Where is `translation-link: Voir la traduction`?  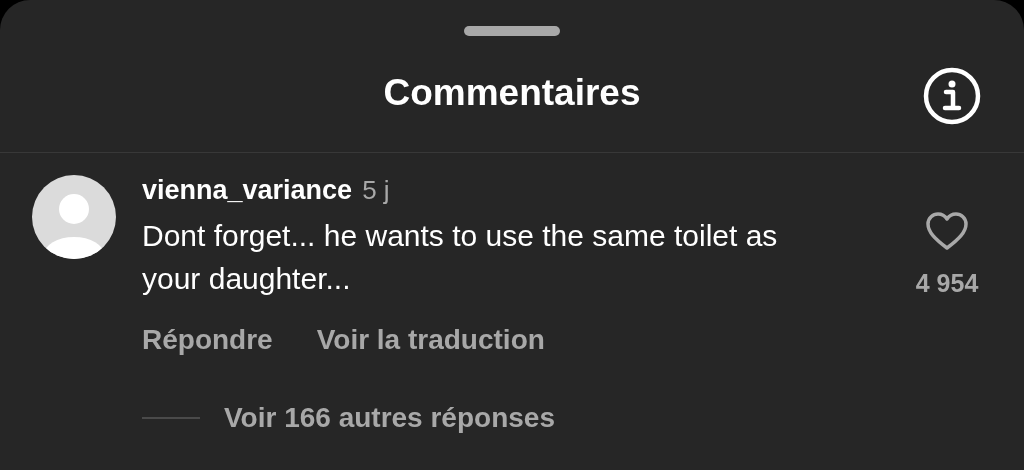
translation-link: Voir la traduction is located at coordinates (430, 340).